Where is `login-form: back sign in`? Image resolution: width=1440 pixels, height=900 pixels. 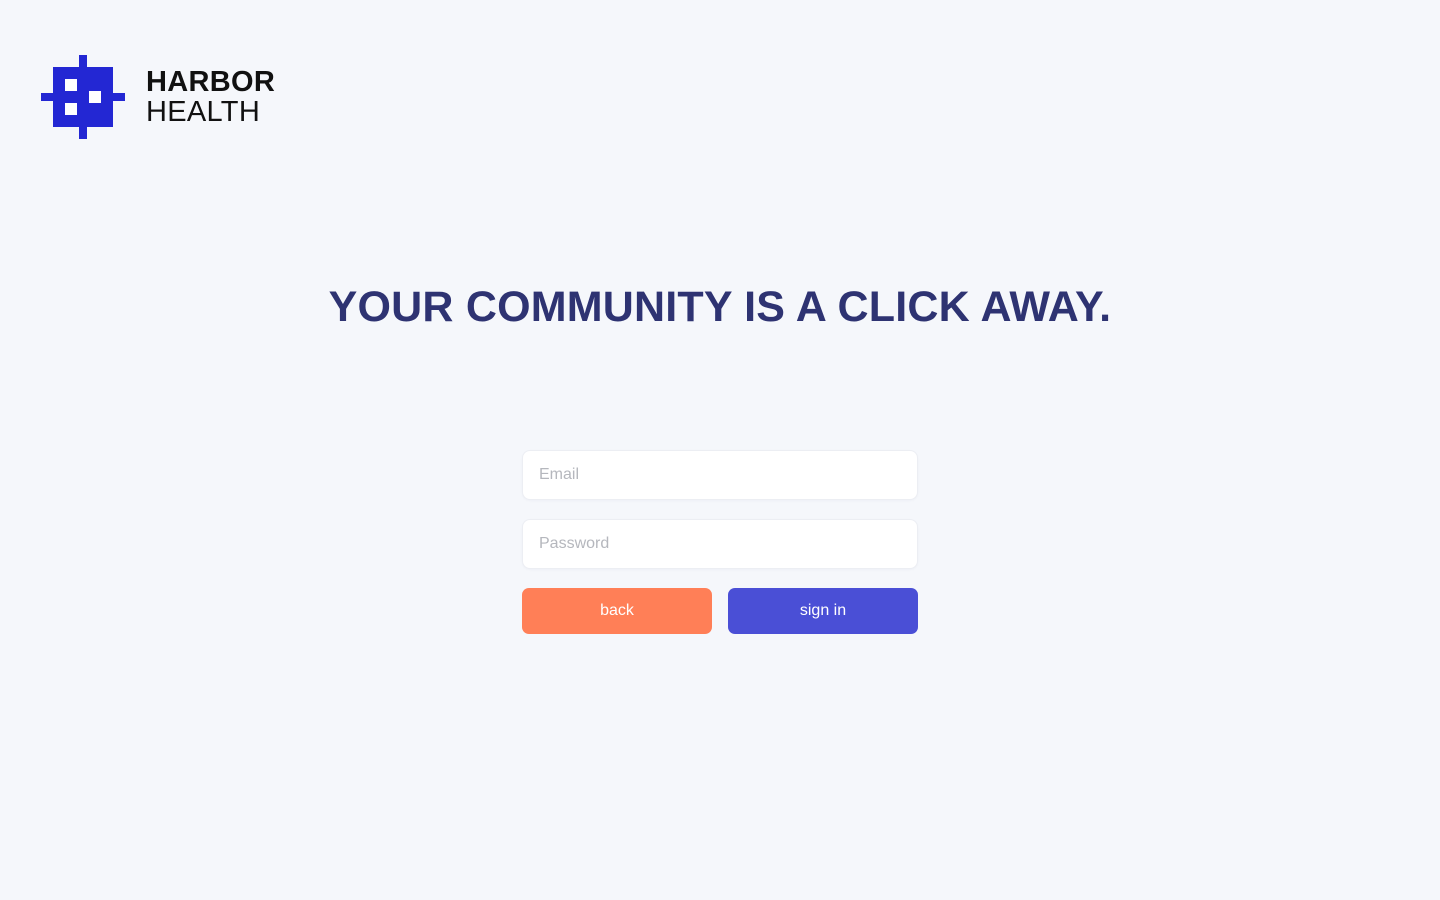 login-form: back sign in is located at coordinates (720, 542).